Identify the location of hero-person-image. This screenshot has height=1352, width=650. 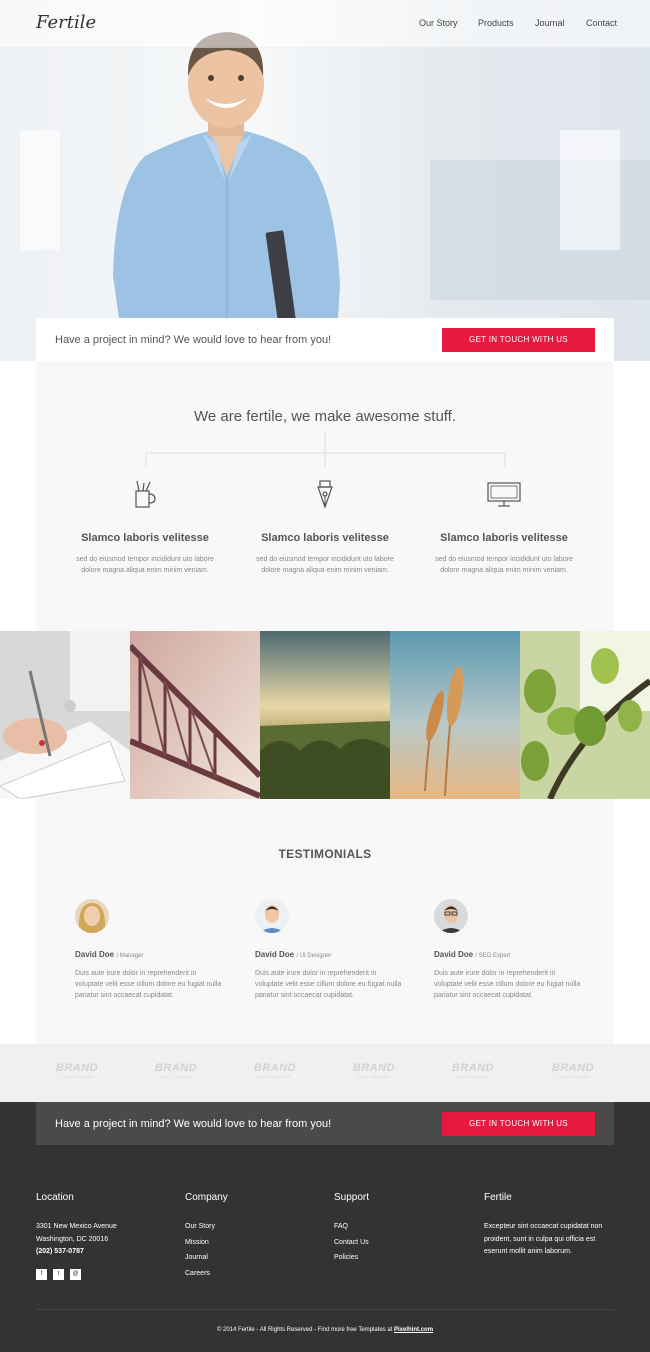
(226, 196).